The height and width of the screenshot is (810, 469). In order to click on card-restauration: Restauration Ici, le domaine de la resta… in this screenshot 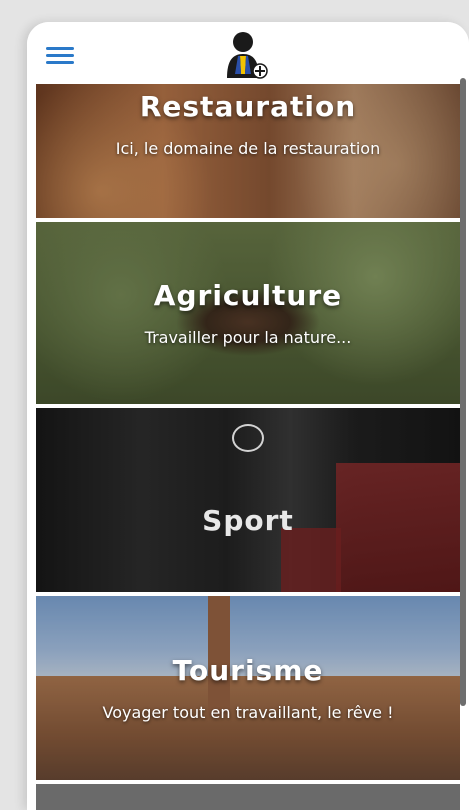, I will do `click(248, 151)`.